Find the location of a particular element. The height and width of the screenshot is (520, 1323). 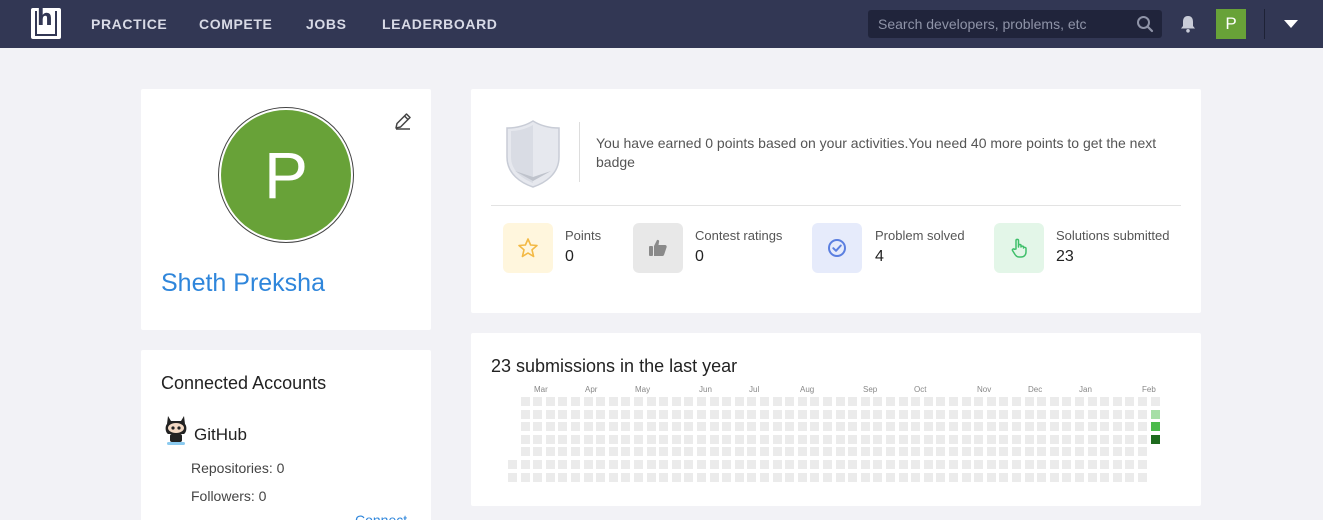

pencil-icon is located at coordinates (403, 121).